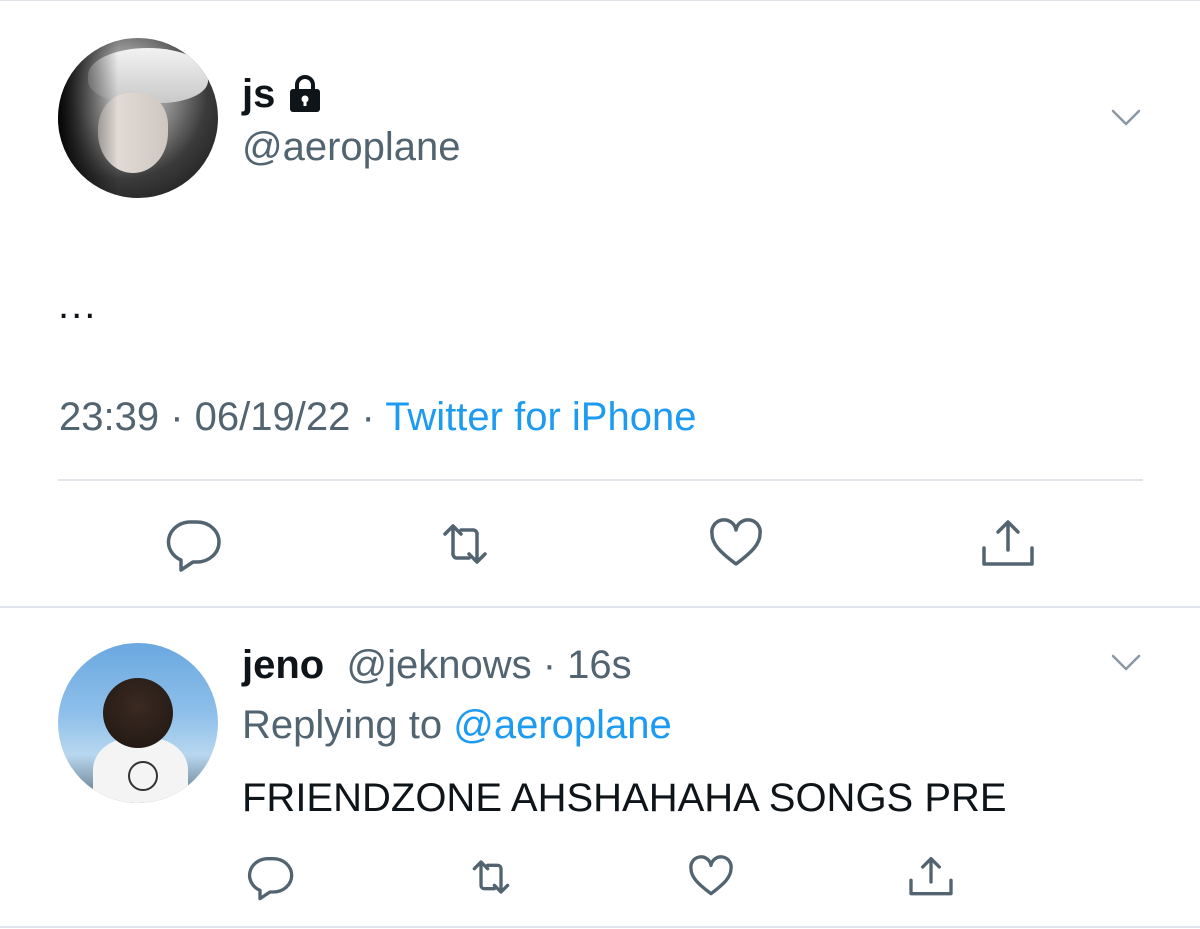  What do you see at coordinates (600, 0) in the screenshot?
I see `top-divider` at bounding box center [600, 0].